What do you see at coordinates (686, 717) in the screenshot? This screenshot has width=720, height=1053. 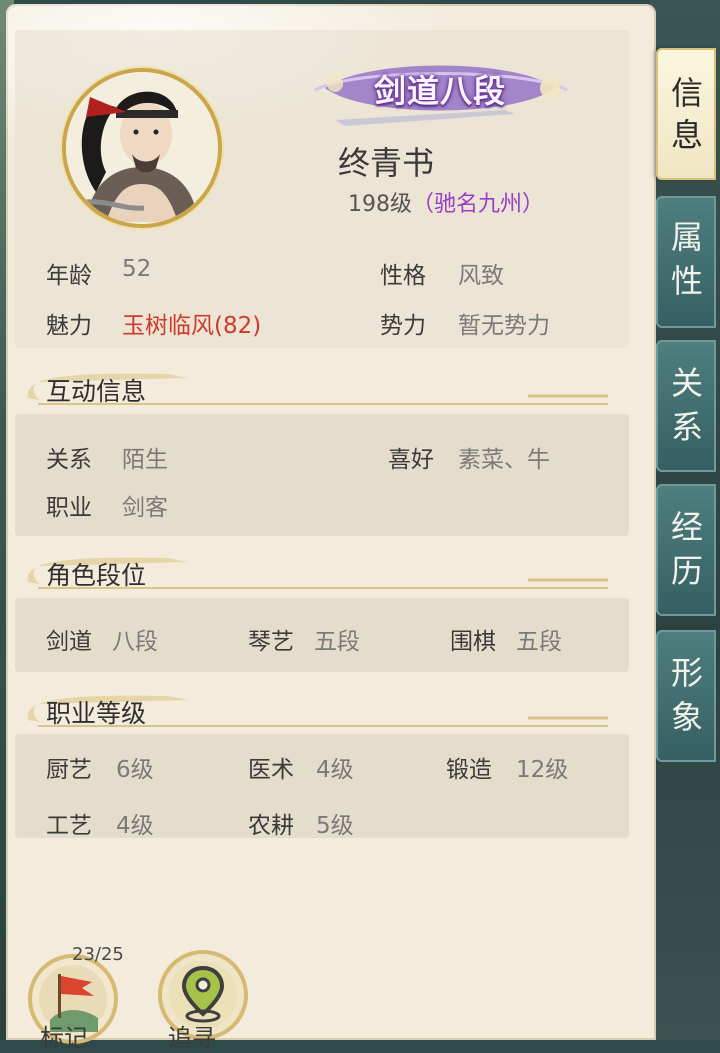 I see `tab-appearance-char2: 象` at bounding box center [686, 717].